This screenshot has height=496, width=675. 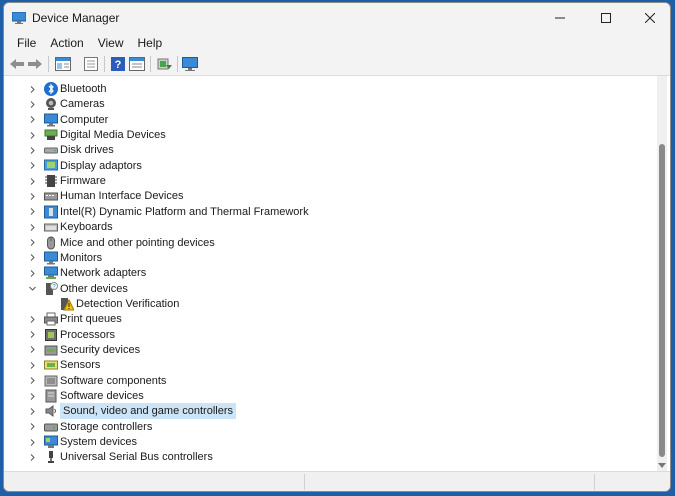 I want to click on tree-item: Keyboards, so click(x=324, y=227).